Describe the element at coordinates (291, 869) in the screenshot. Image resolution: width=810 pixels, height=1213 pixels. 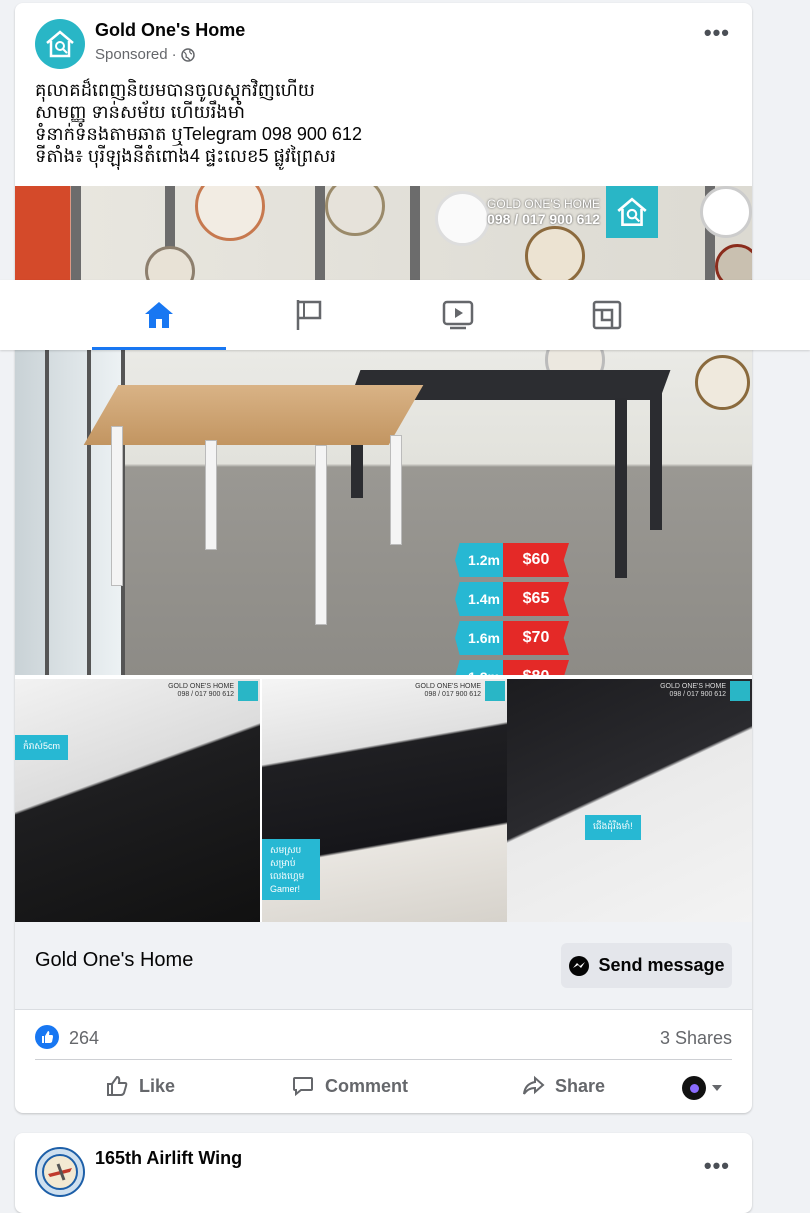
I see `thumb-sticker: សមស្របសម្រាប់លេងហ្គេម Gamer!` at that location.